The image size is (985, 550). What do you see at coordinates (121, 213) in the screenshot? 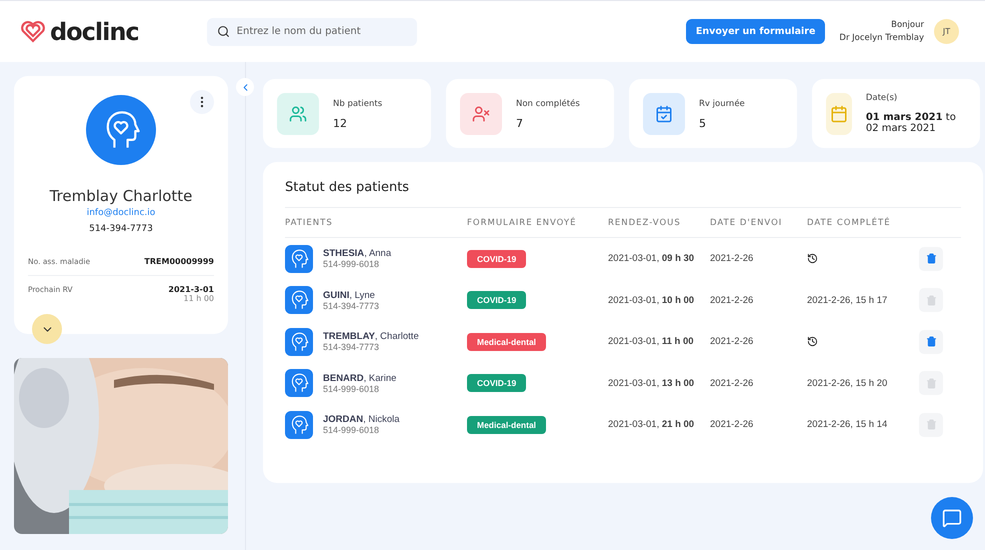
I see `email-link: info@doclinc.io` at bounding box center [121, 213].